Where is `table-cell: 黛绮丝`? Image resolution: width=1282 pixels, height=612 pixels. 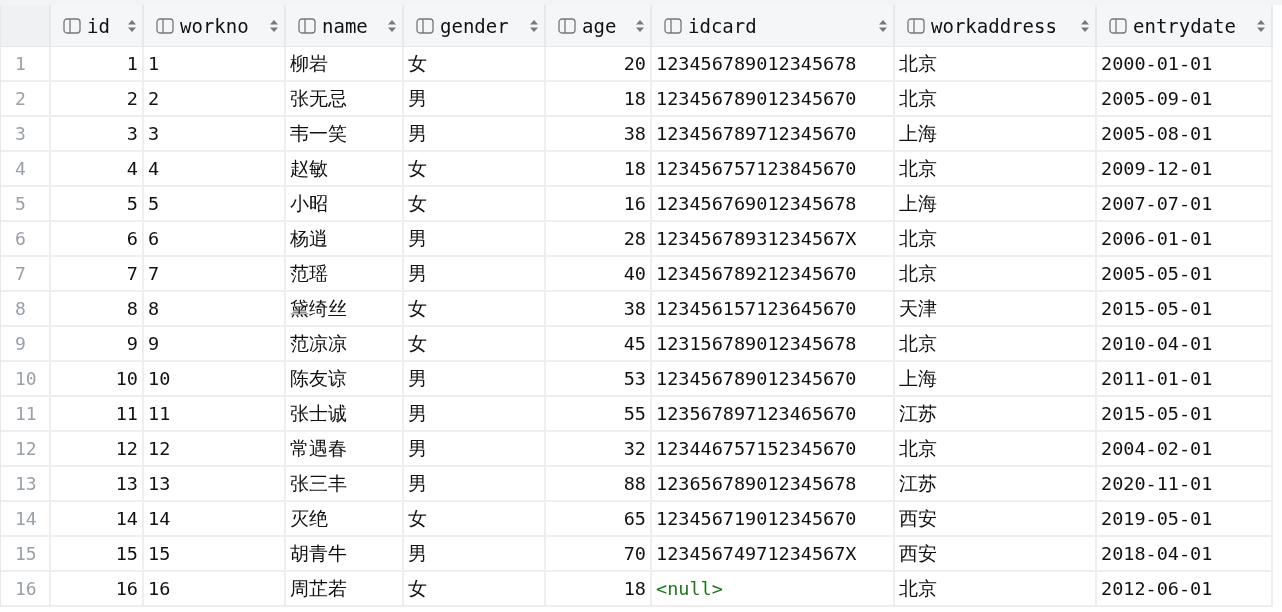
table-cell: 黛绮丝 is located at coordinates (345, 309).